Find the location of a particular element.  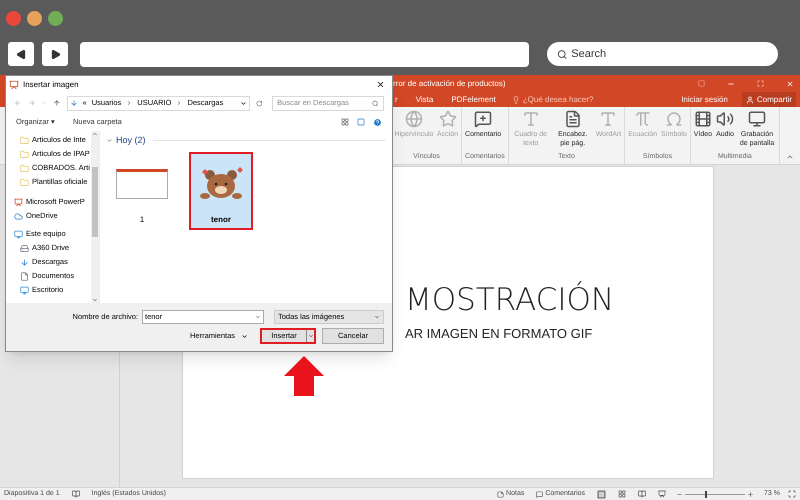

grid-view-icon is located at coordinates (622, 494).